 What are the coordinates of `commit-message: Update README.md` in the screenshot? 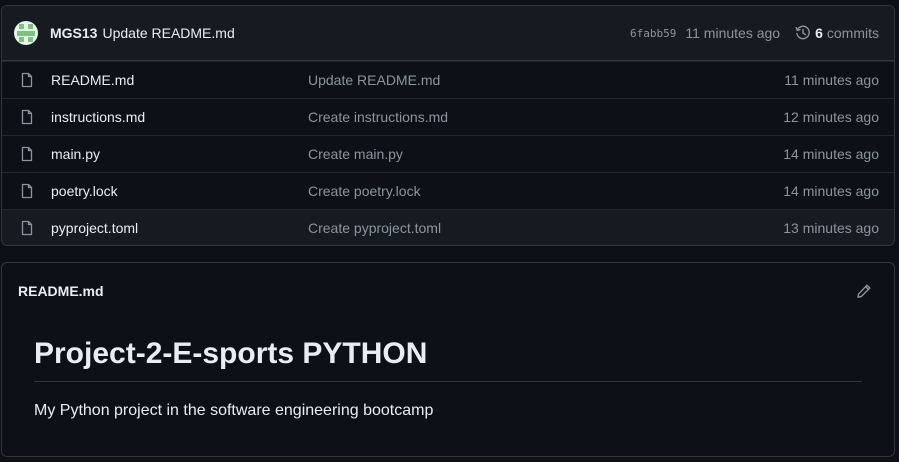 It's located at (168, 33).